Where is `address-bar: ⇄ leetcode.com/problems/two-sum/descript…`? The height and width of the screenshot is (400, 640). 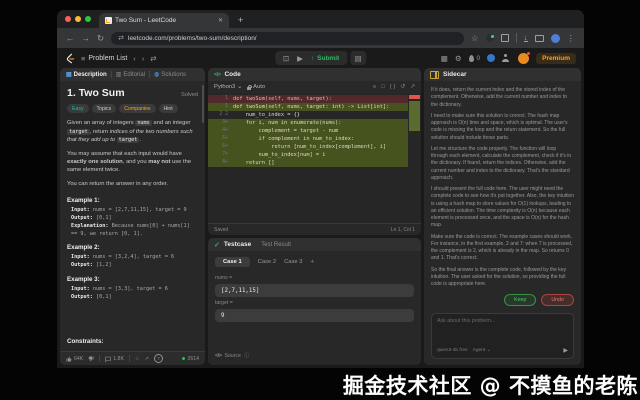
address-bar: ⇄ leetcode.com/problems/two-sum/descript… is located at coordinates (287, 38).